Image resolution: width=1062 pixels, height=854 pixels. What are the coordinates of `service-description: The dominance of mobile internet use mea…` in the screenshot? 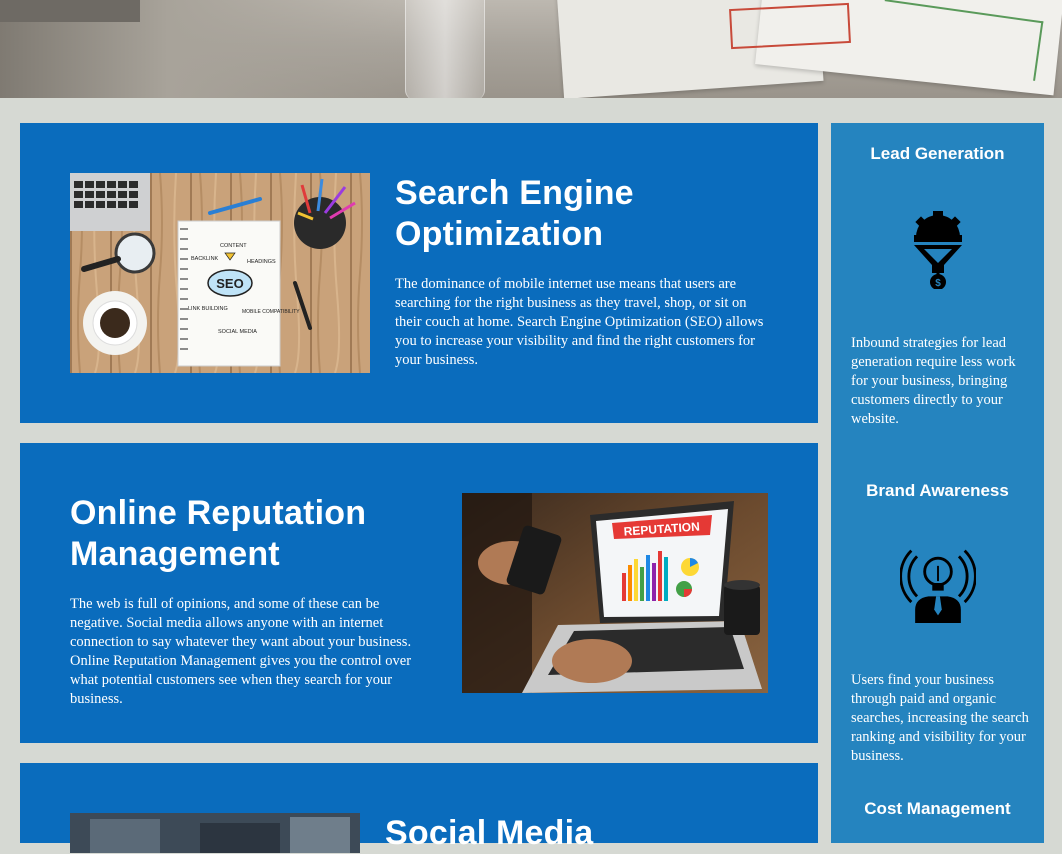 It's located at (579, 322).